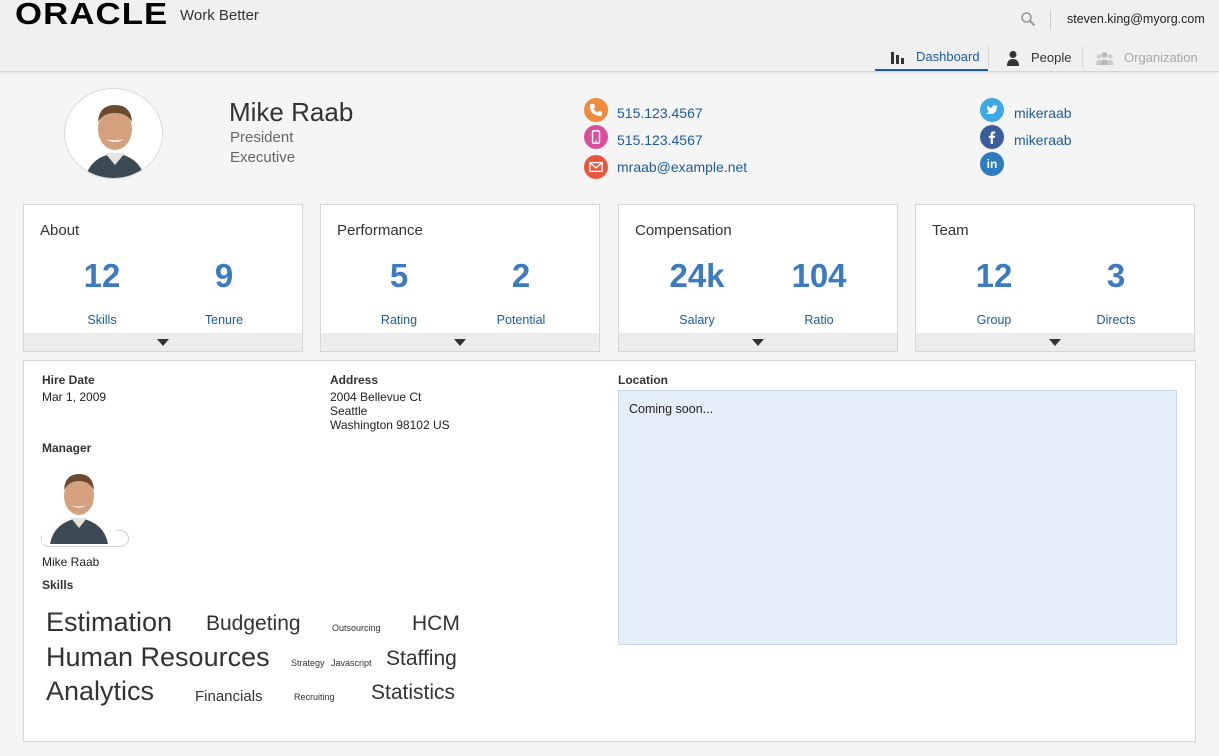  Describe the element at coordinates (356, 628) in the screenshot. I see `skill-tag: Outsourcing` at that location.